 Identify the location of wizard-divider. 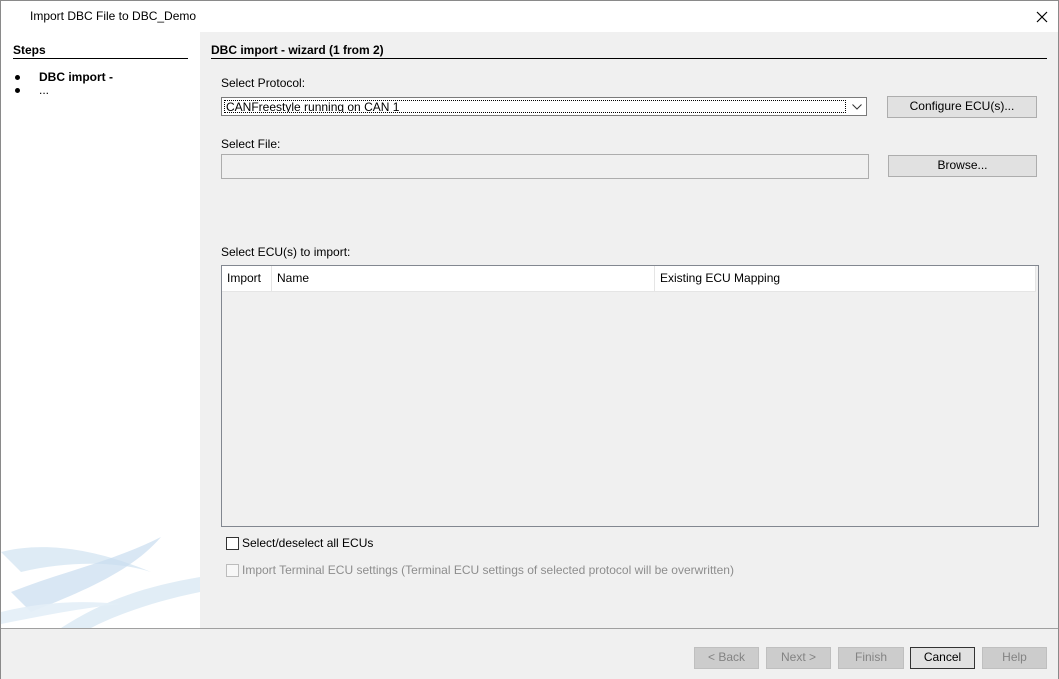
(629, 58).